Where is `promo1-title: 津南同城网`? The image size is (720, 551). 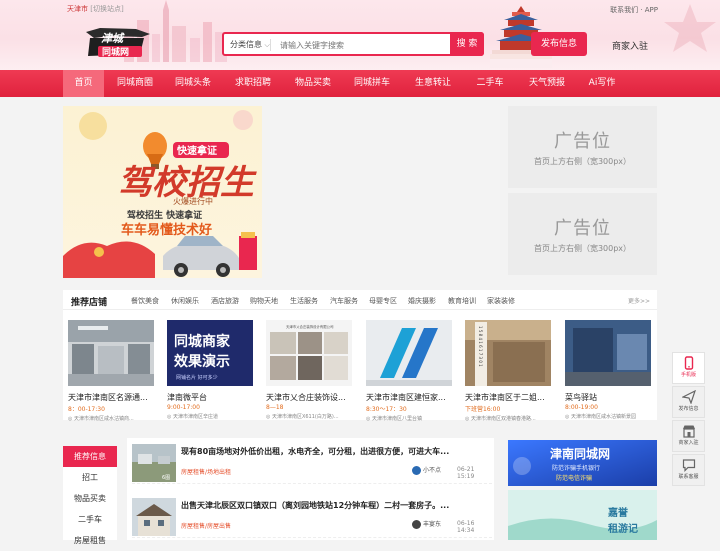 promo1-title: 津南同城网 is located at coordinates (580, 453).